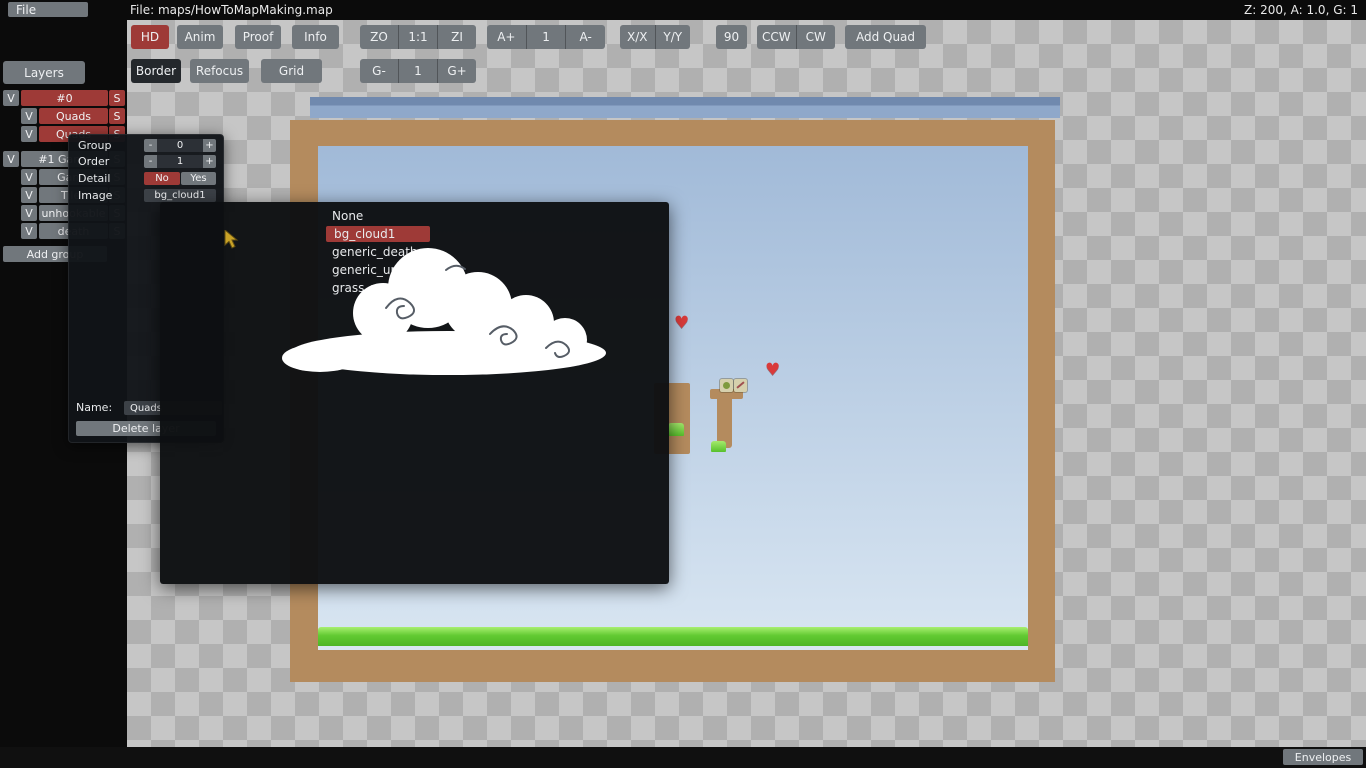  I want to click on image-select-button: bg_cloud1, so click(180, 195).